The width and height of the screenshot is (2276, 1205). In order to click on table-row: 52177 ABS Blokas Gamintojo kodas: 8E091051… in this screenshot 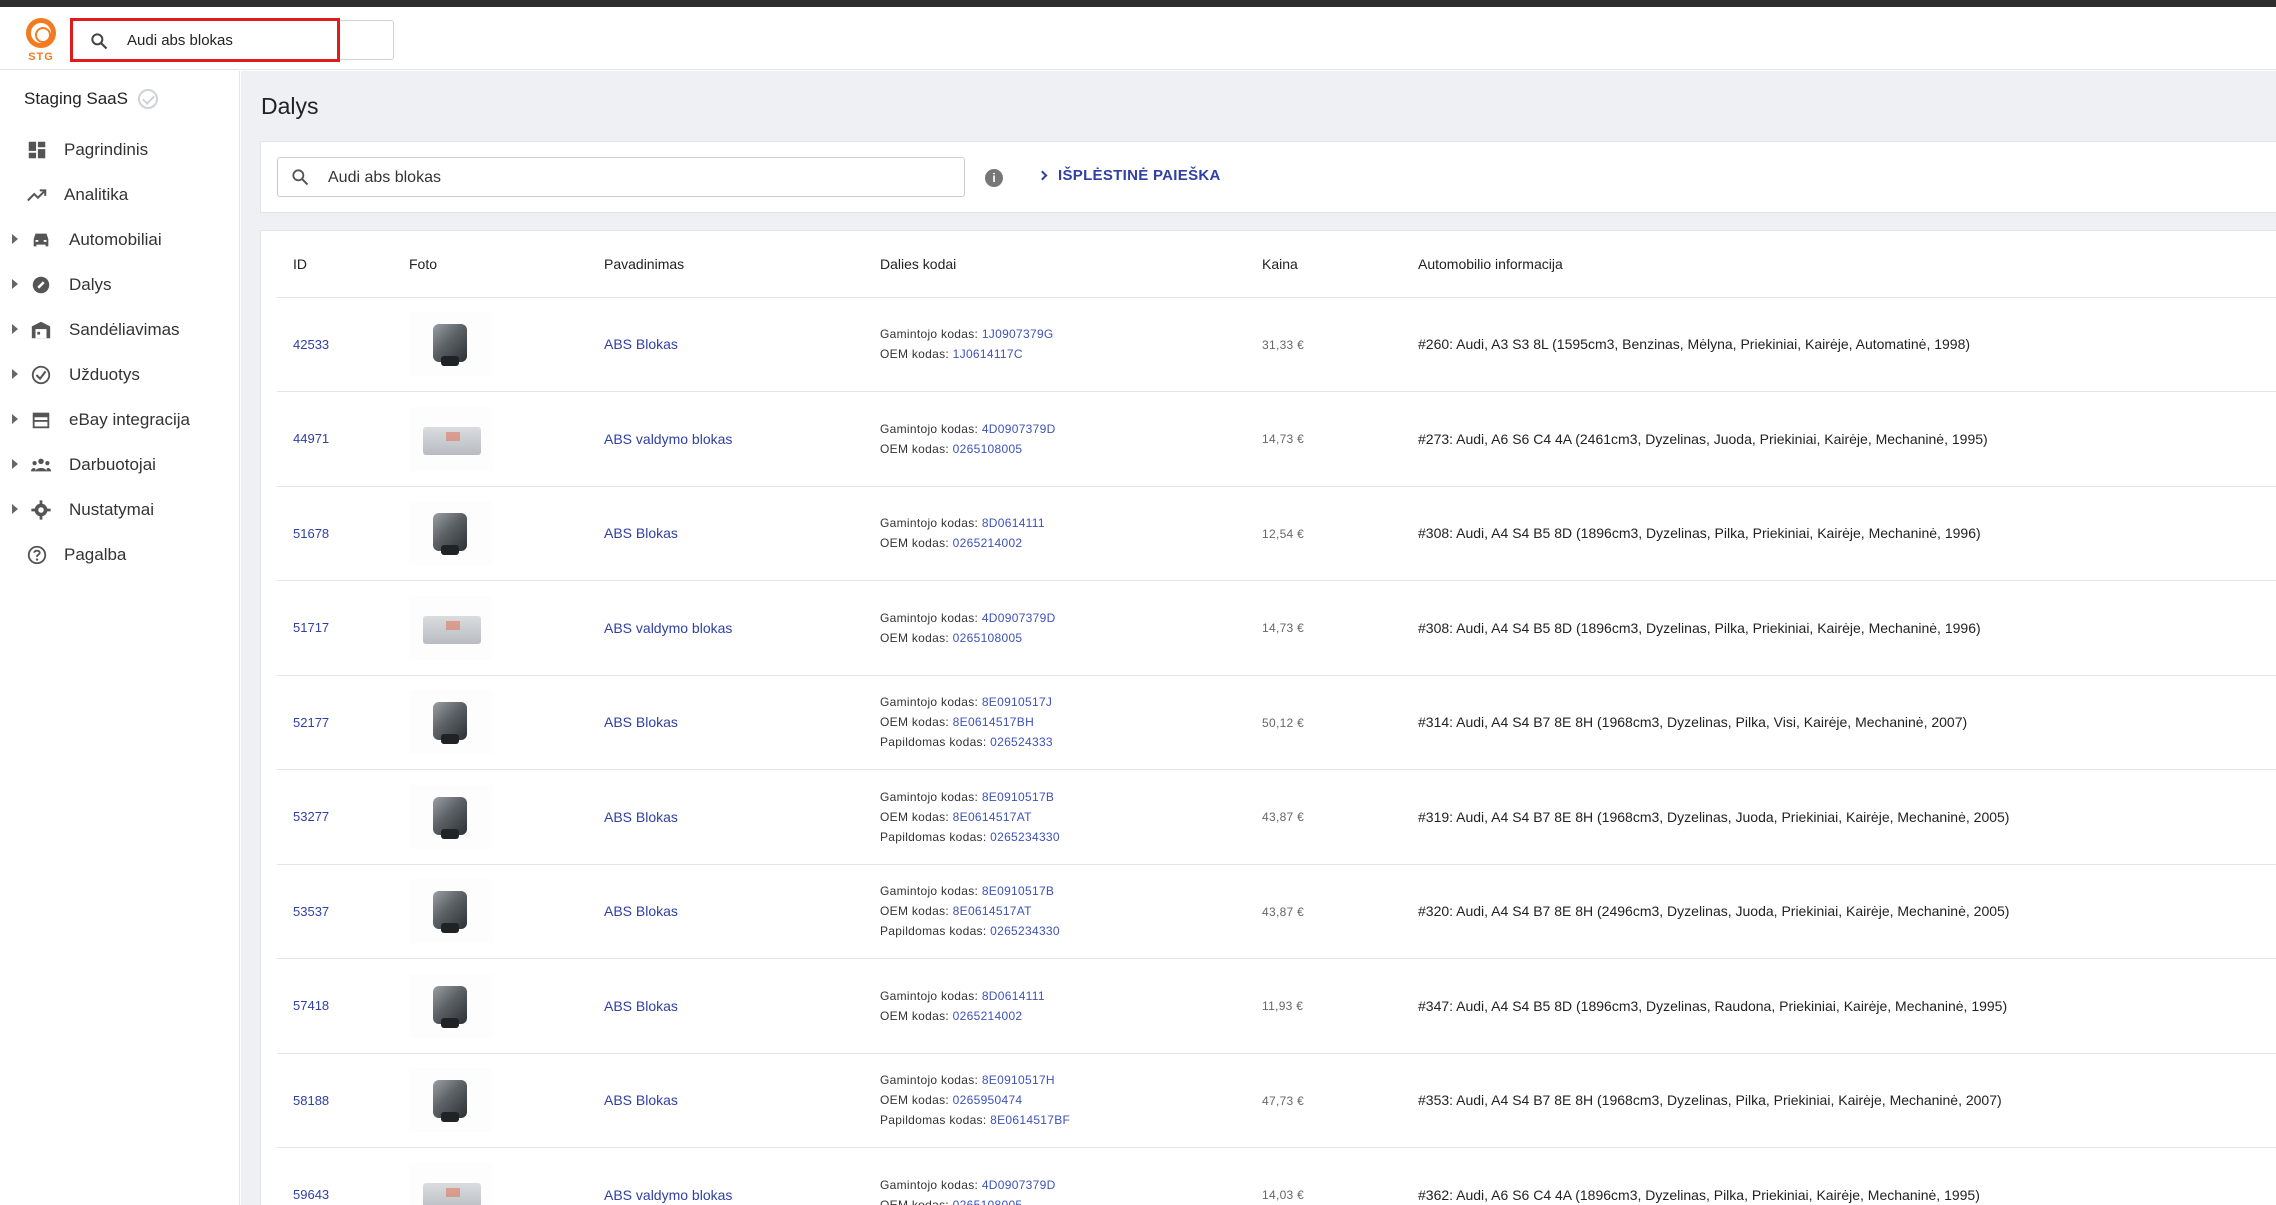, I will do `click(1276, 722)`.